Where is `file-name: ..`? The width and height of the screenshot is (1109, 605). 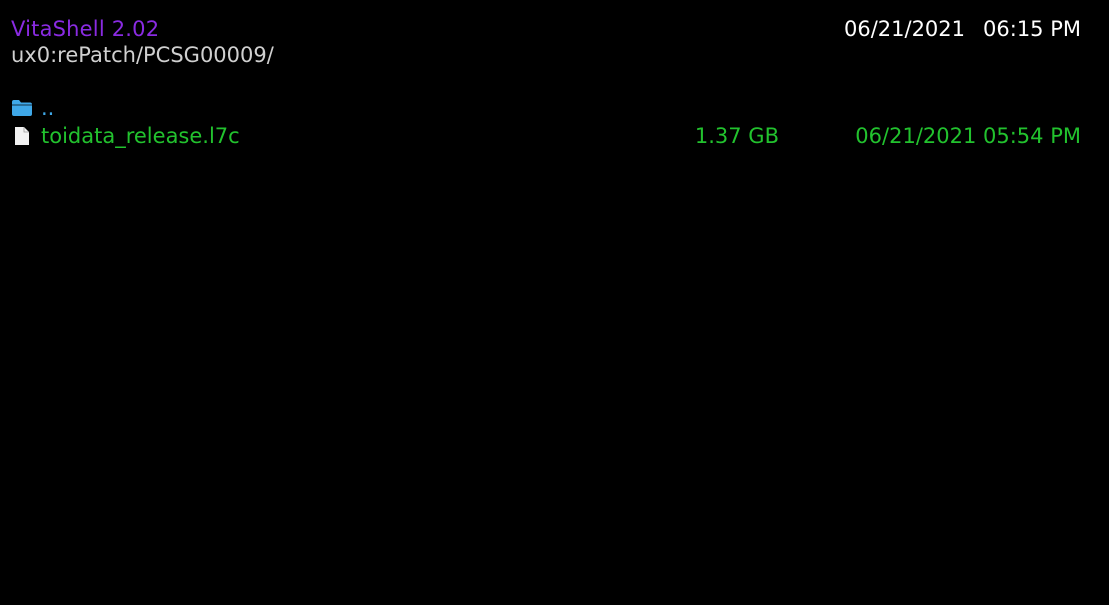 file-name: .. is located at coordinates (48, 108).